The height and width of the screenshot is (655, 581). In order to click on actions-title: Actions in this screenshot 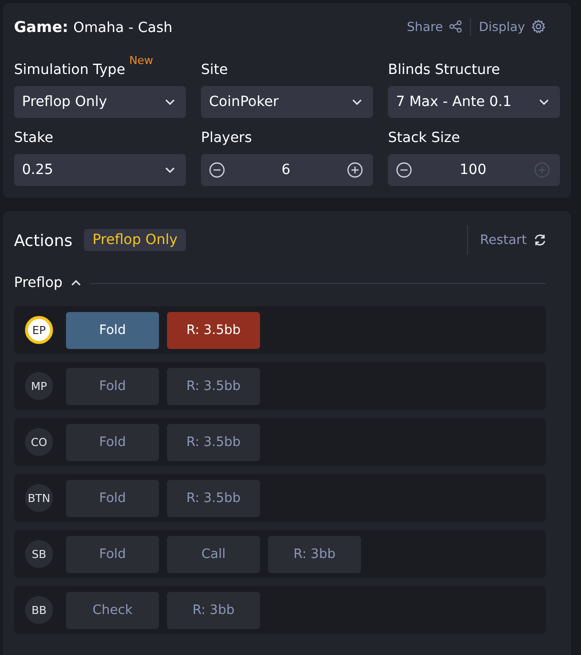, I will do `click(43, 240)`.